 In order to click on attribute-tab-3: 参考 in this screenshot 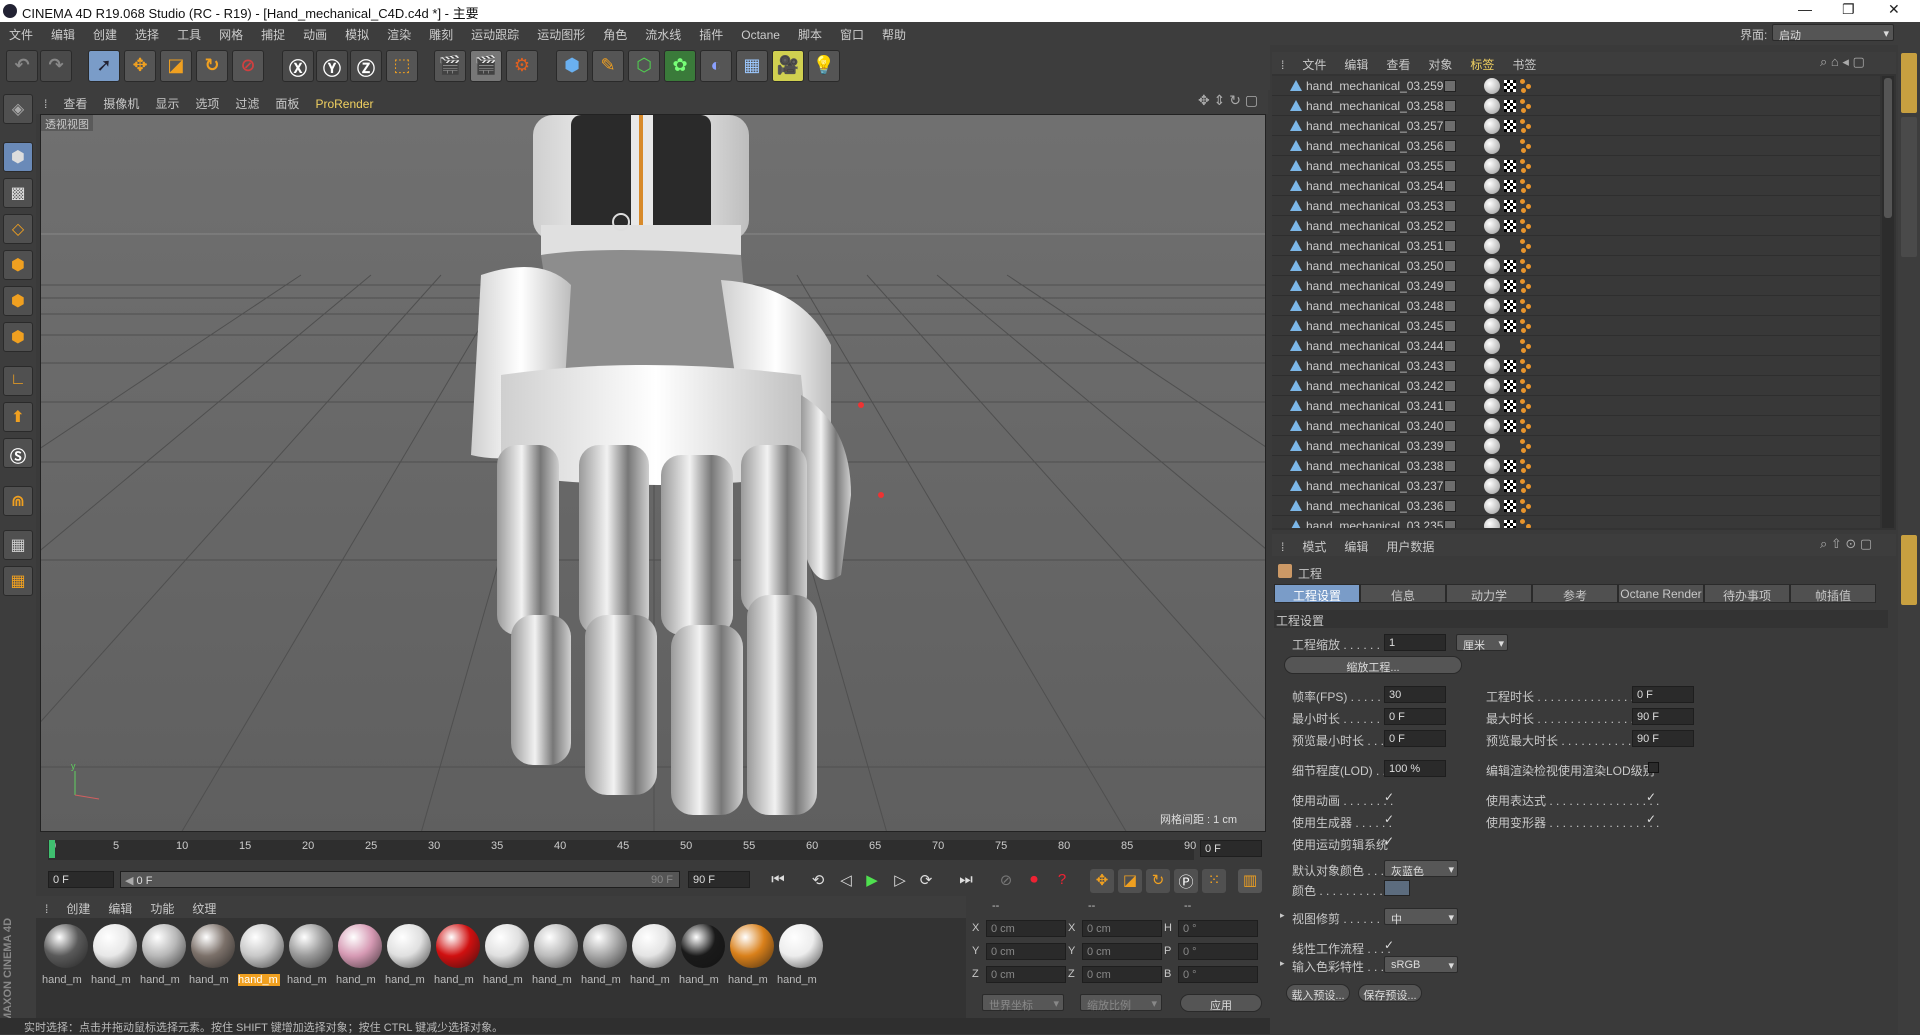, I will do `click(1575, 593)`.